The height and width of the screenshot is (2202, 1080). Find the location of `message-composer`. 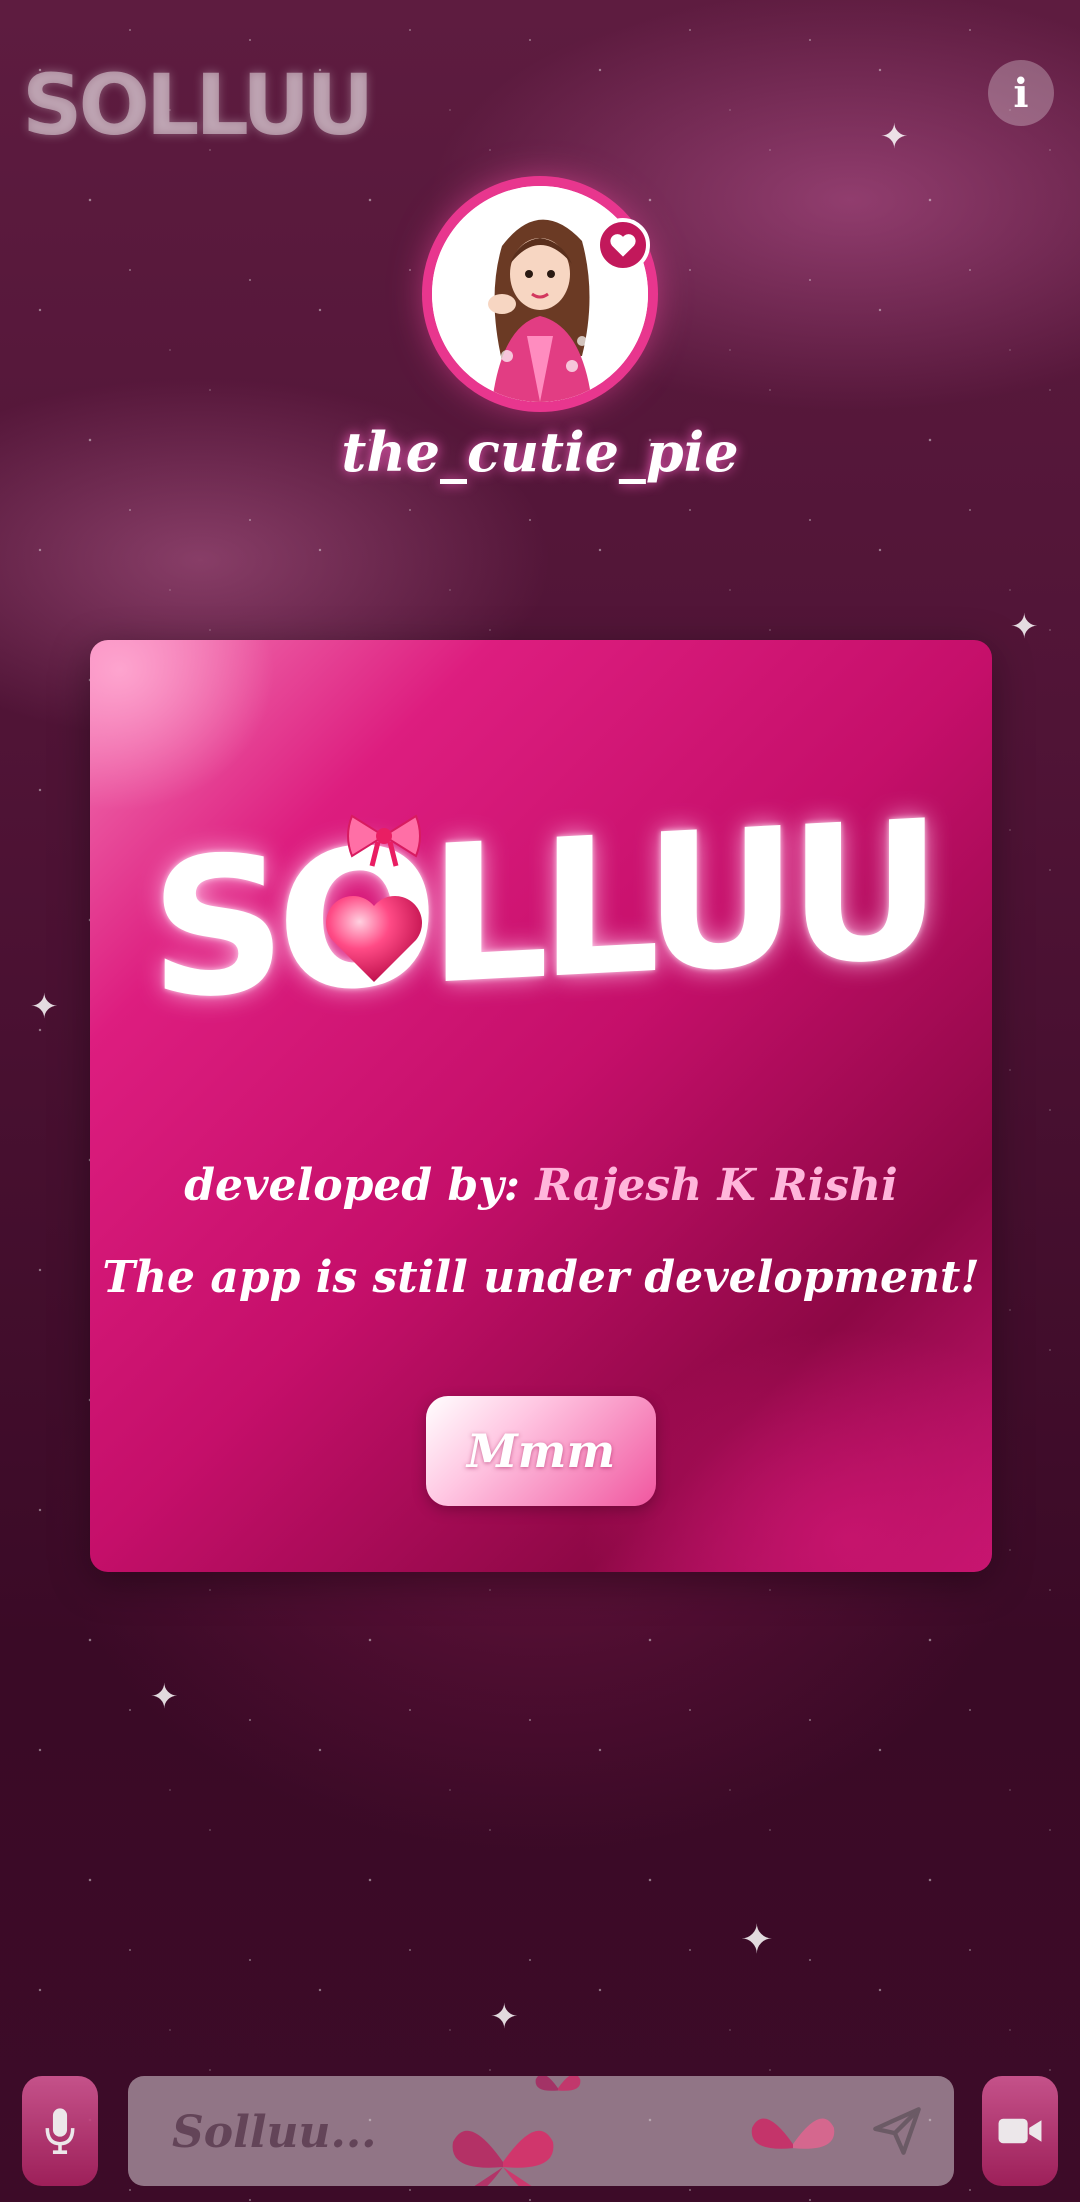

message-composer is located at coordinates (541, 2131).